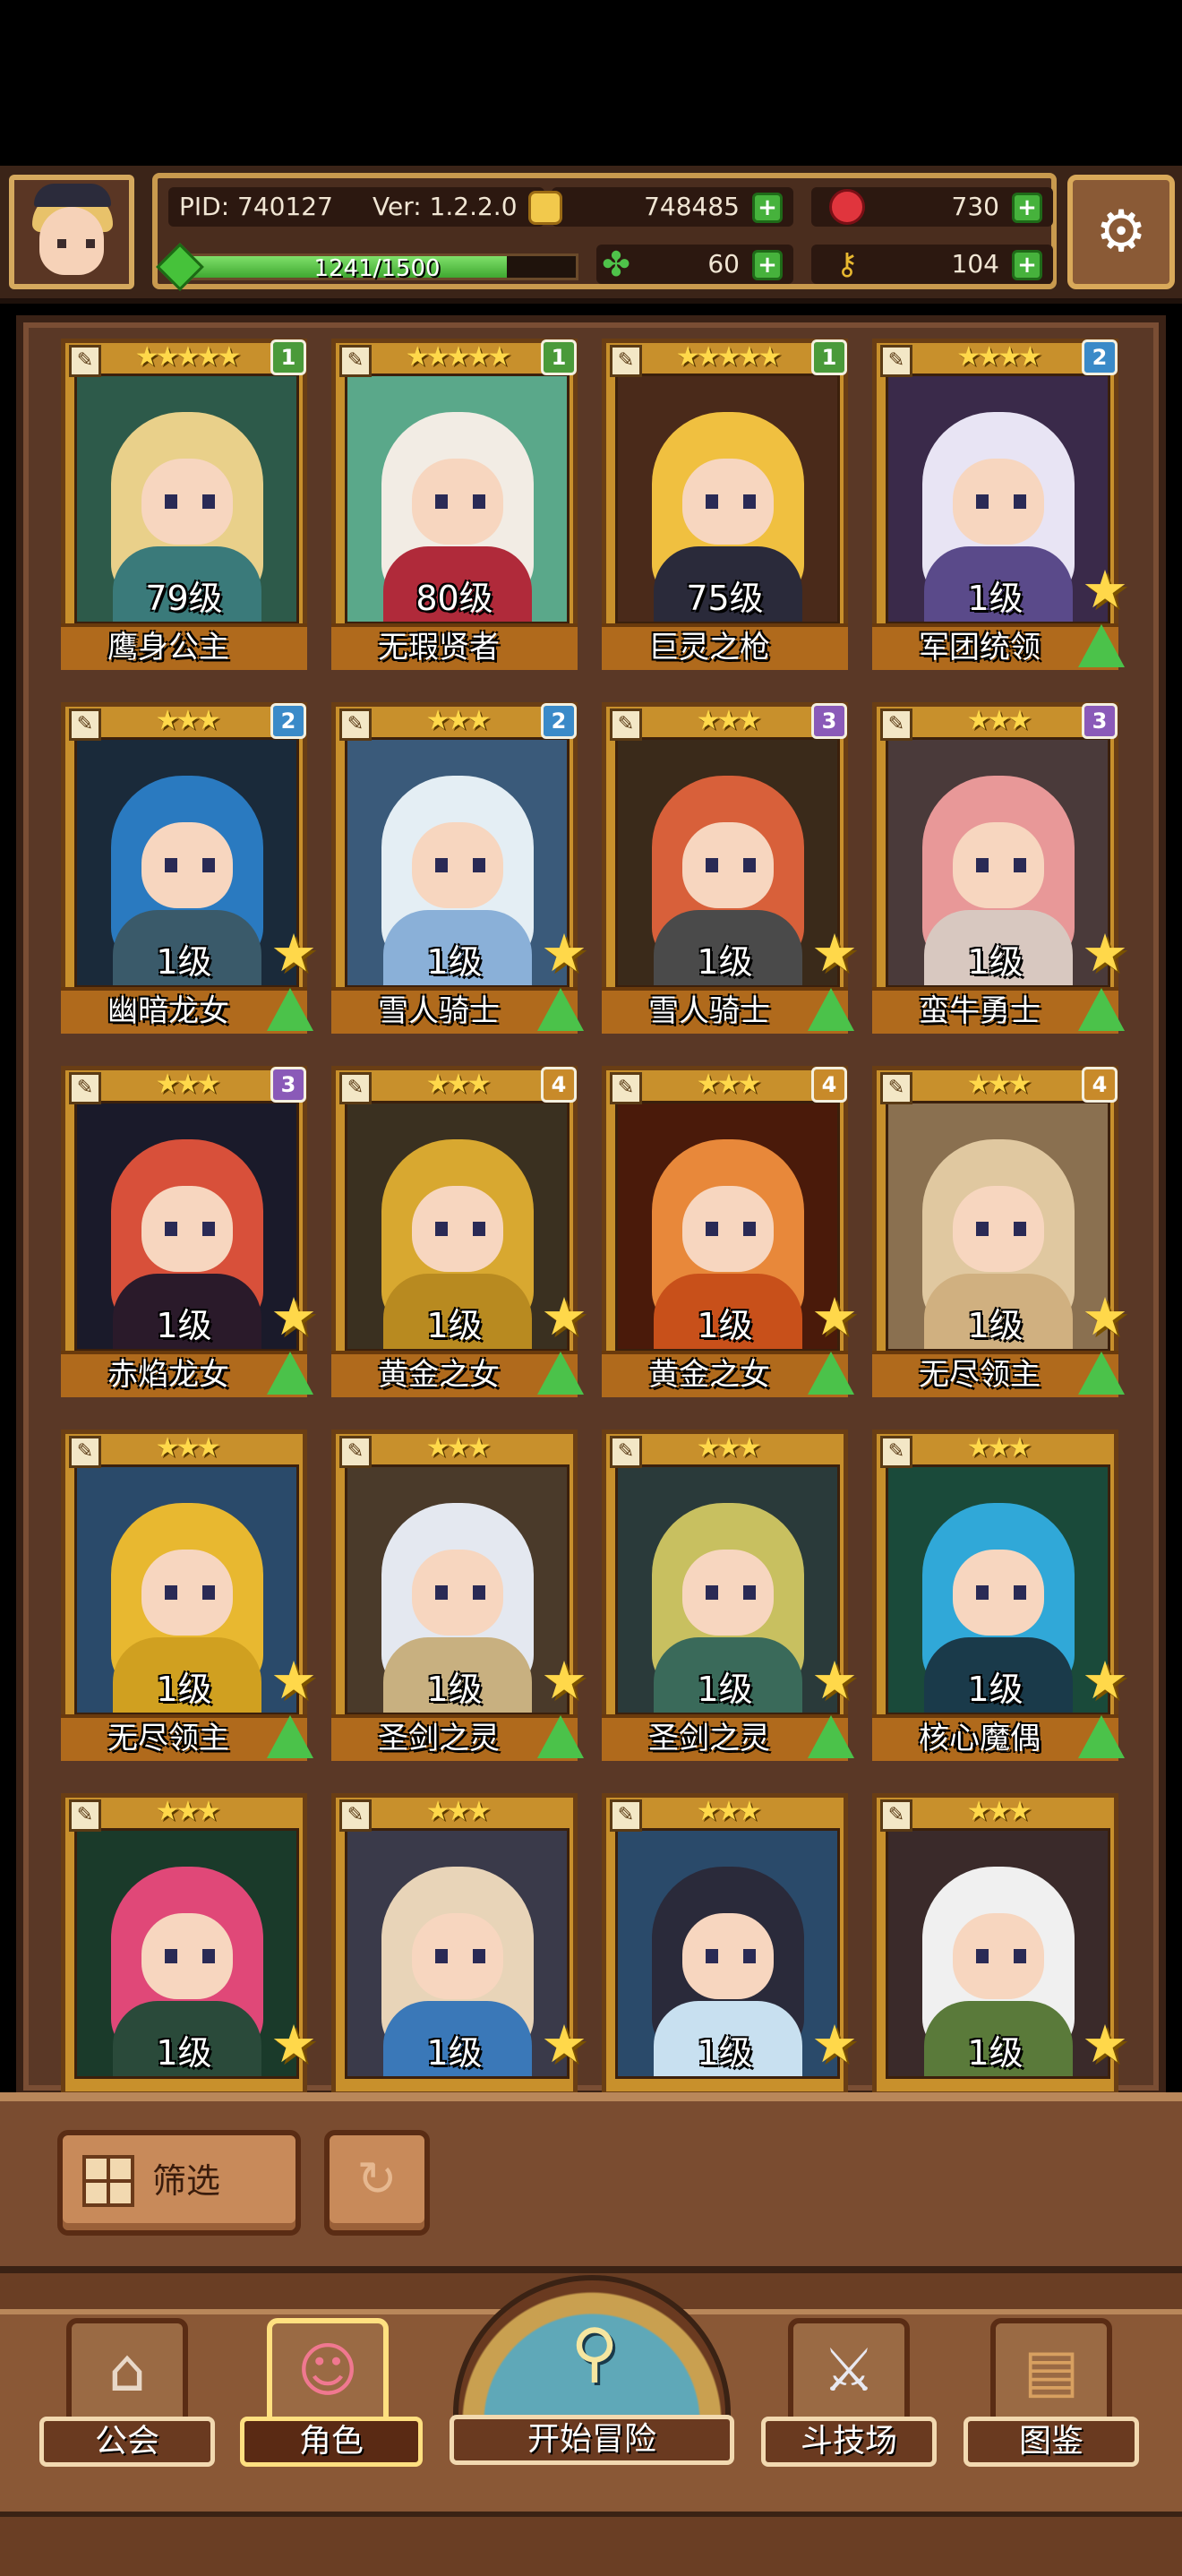 Image resolution: width=1182 pixels, height=2576 pixels. I want to click on codex-icon-box: ▤, so click(1051, 2371).